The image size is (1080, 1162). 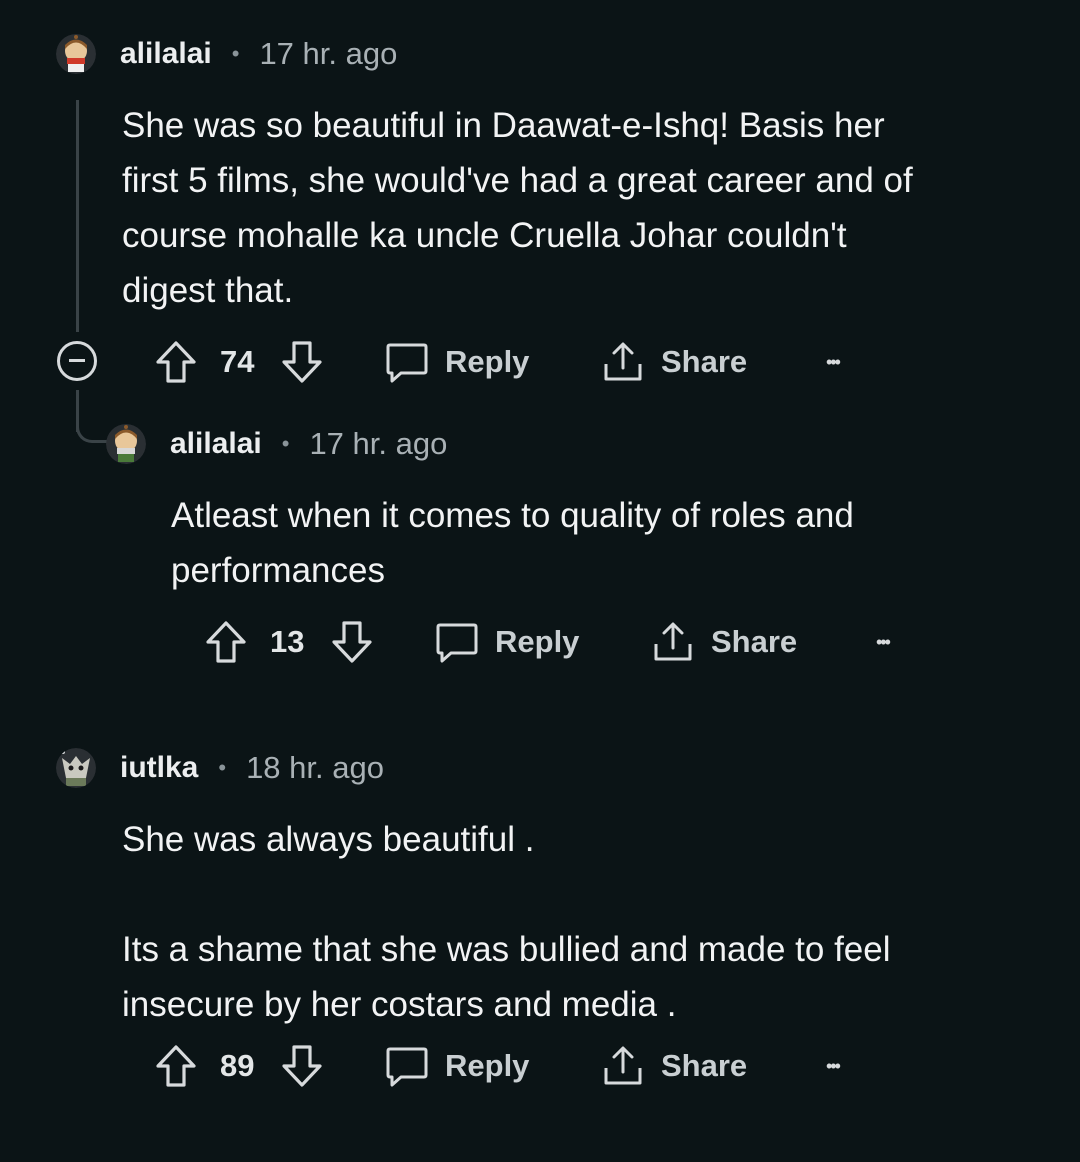 What do you see at coordinates (237, 1065) in the screenshot?
I see `vote-count: 89` at bounding box center [237, 1065].